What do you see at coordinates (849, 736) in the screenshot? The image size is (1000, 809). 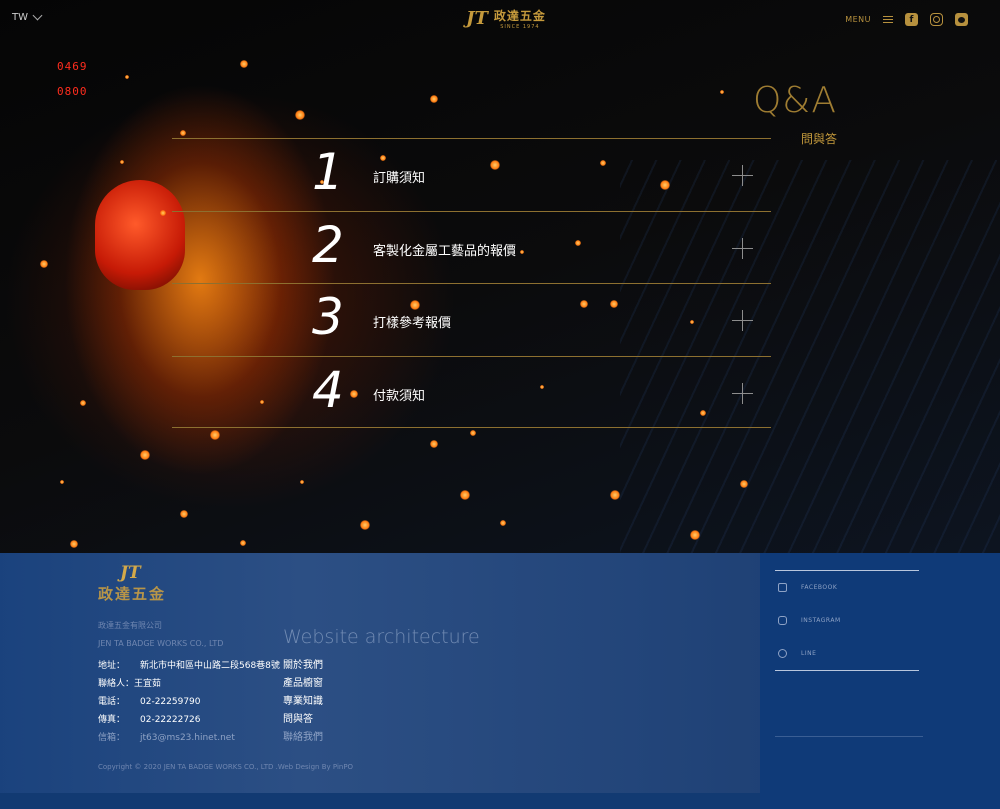 I see `footer-divider` at bounding box center [849, 736].